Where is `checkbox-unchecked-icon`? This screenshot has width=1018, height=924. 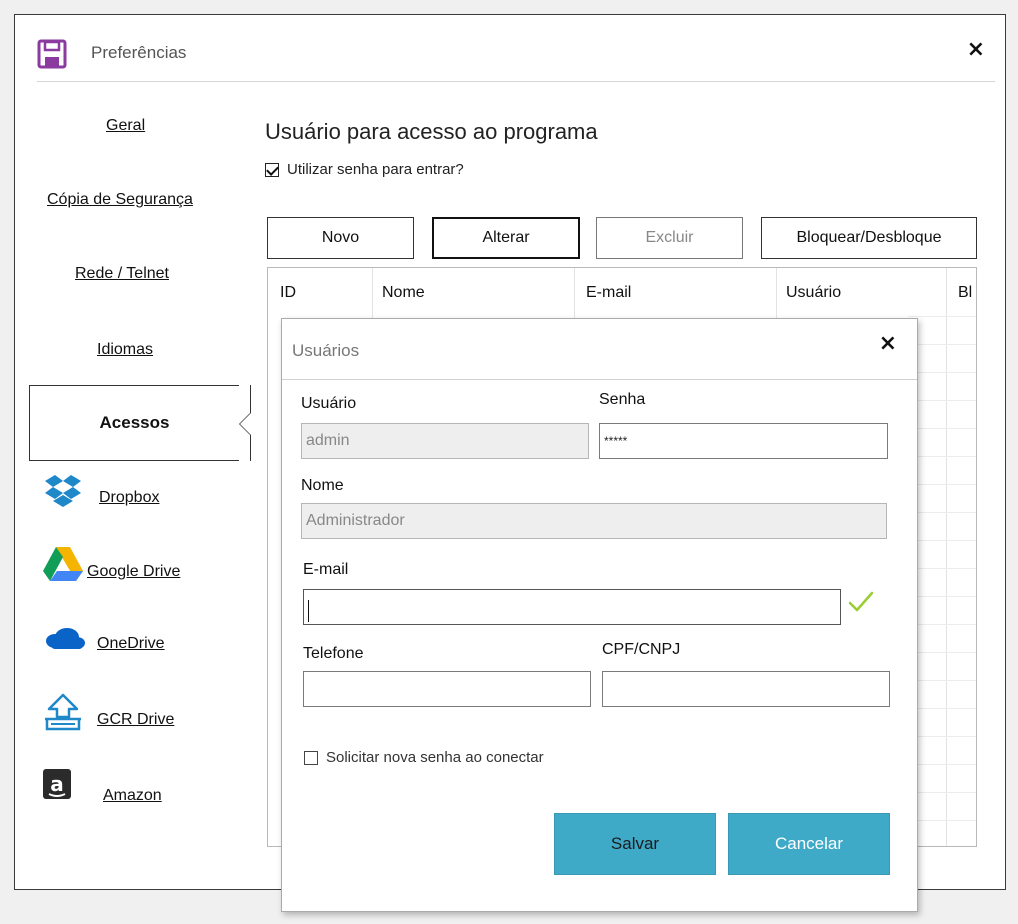 checkbox-unchecked-icon is located at coordinates (311, 757).